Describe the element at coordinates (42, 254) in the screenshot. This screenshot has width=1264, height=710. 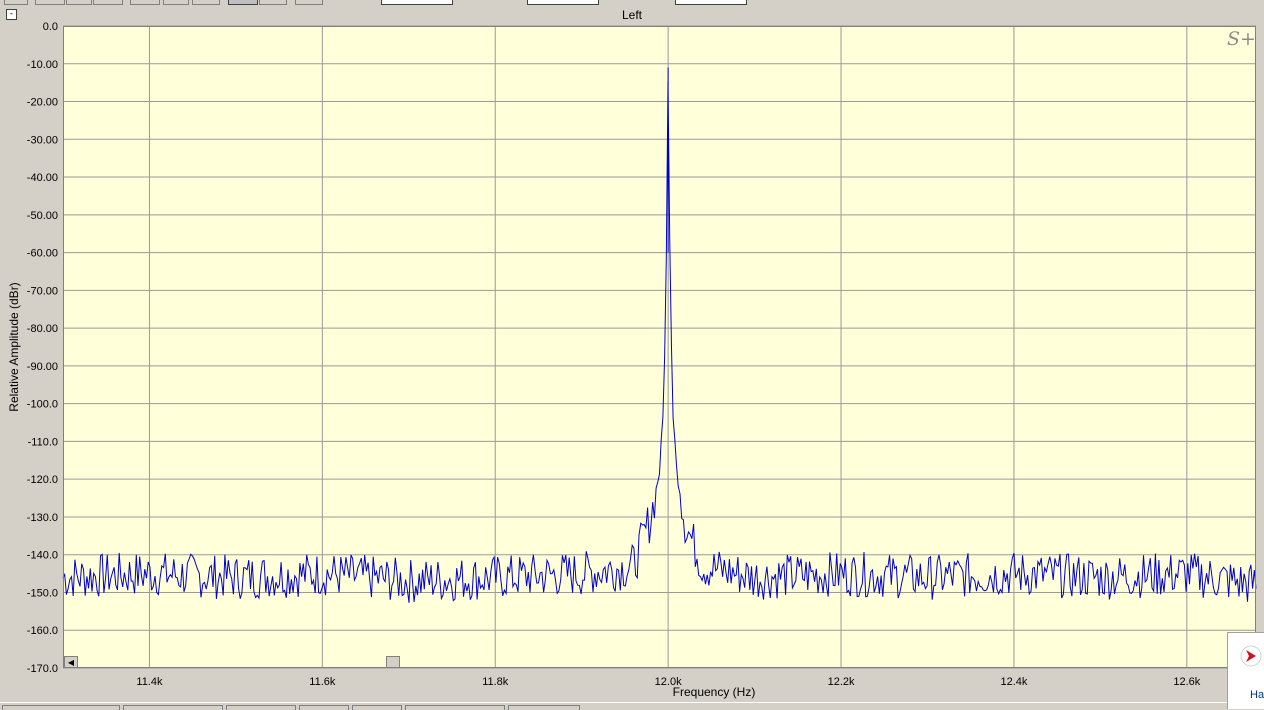
I see `y-tick-label: -60.00` at that location.